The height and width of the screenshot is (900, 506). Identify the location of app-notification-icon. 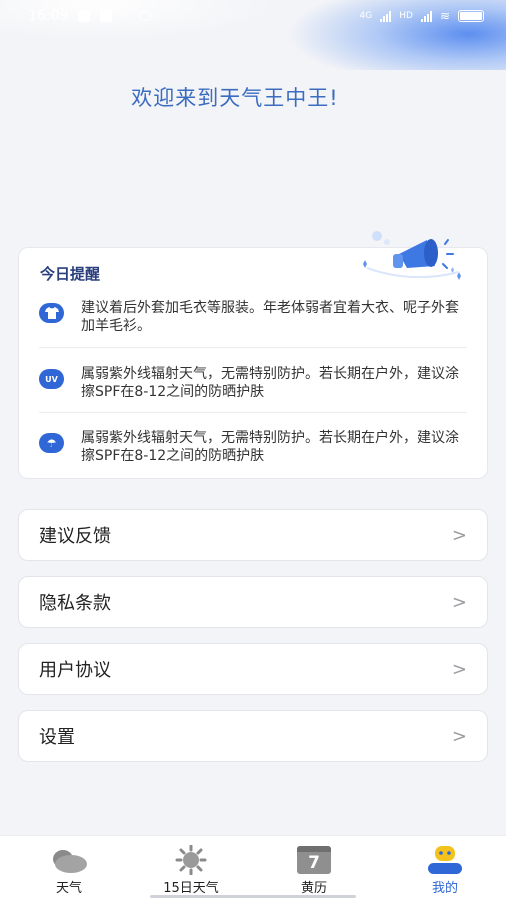
(106, 16).